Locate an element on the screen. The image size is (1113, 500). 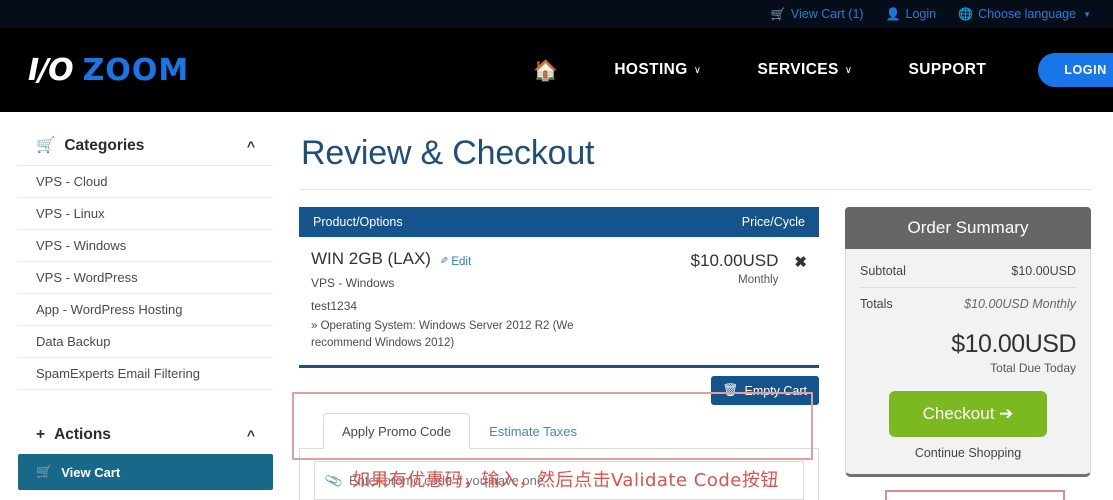
sidebar-item-vps-windows: VPS - Windows is located at coordinates (145, 246).